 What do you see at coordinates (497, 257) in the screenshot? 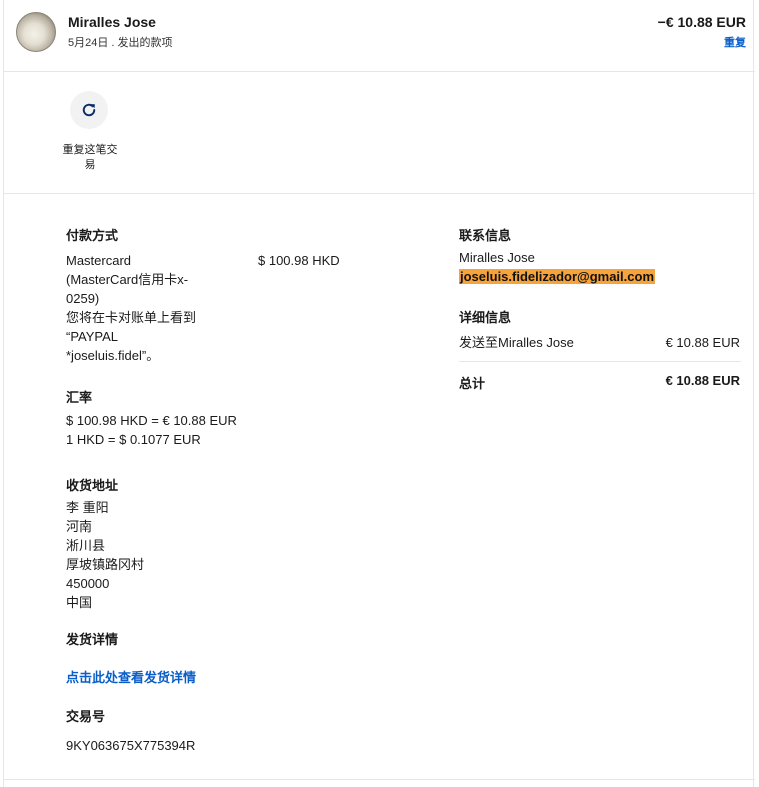
I see `contact-name: Miralles Jose` at bounding box center [497, 257].